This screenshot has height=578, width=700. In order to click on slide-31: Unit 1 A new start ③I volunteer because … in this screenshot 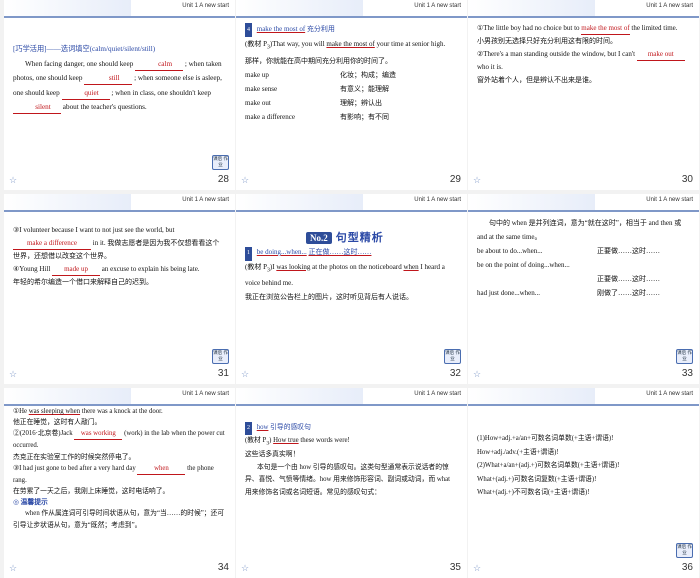, I will do `click(119, 289)`.